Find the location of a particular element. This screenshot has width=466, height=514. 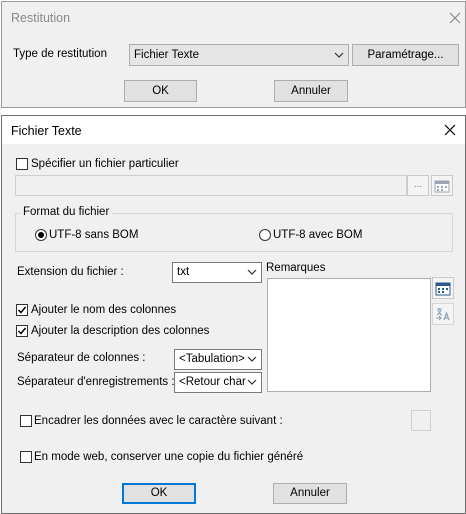

web-copy-checkbox is located at coordinates (26, 457).